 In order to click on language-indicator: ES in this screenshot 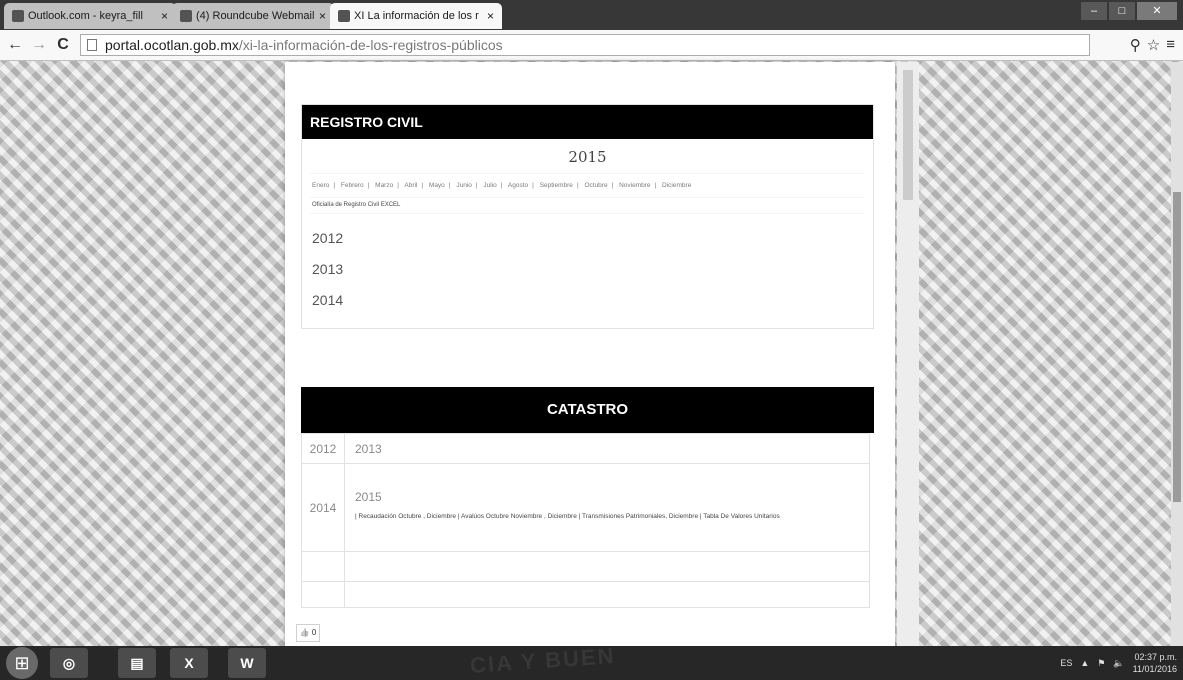, I will do `click(1066, 663)`.